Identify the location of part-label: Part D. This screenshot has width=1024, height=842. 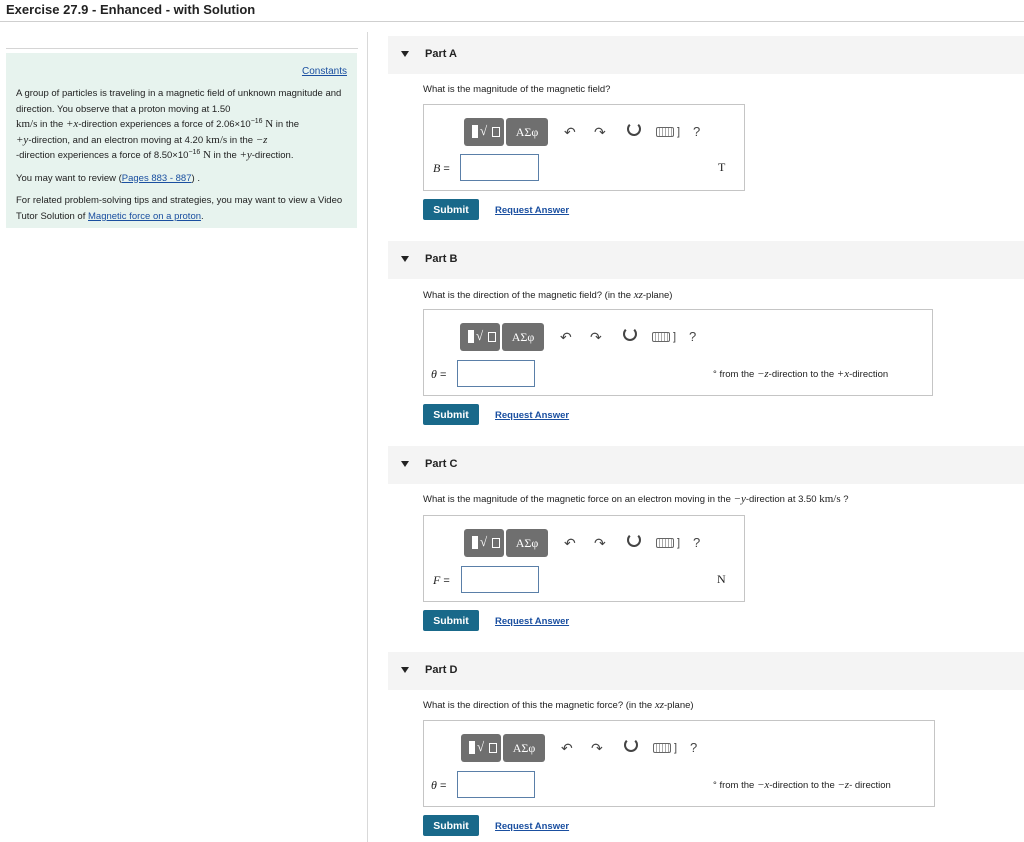
(441, 670).